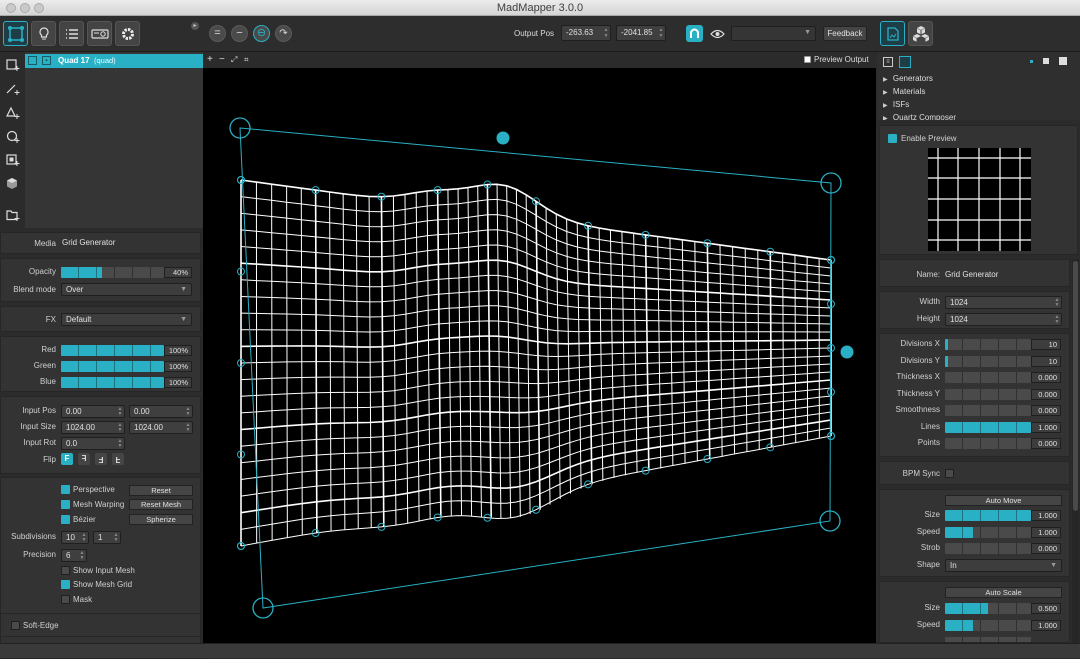 This screenshot has height=659, width=1080. Describe the element at coordinates (15, 625) in the screenshot. I see `soft-edge-checkbox` at that location.